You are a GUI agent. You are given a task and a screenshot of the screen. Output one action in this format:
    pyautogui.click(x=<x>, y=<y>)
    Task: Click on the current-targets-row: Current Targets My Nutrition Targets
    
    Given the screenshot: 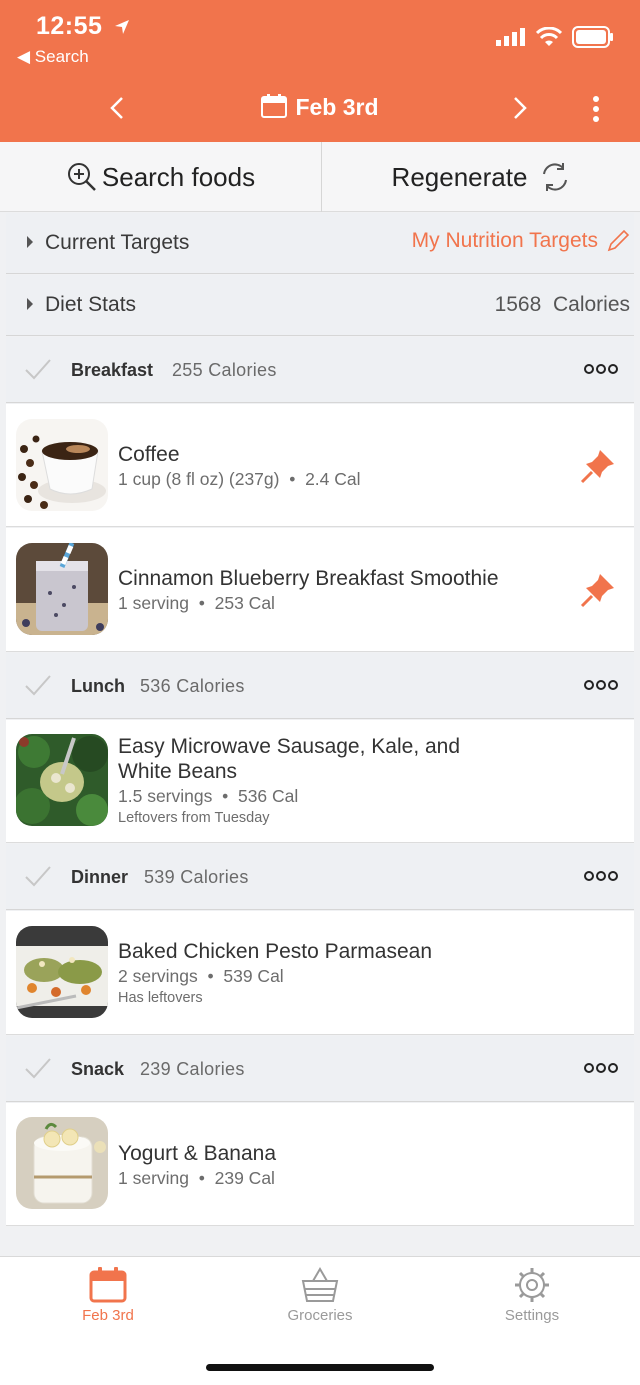 What is the action you would take?
    pyautogui.click(x=320, y=243)
    